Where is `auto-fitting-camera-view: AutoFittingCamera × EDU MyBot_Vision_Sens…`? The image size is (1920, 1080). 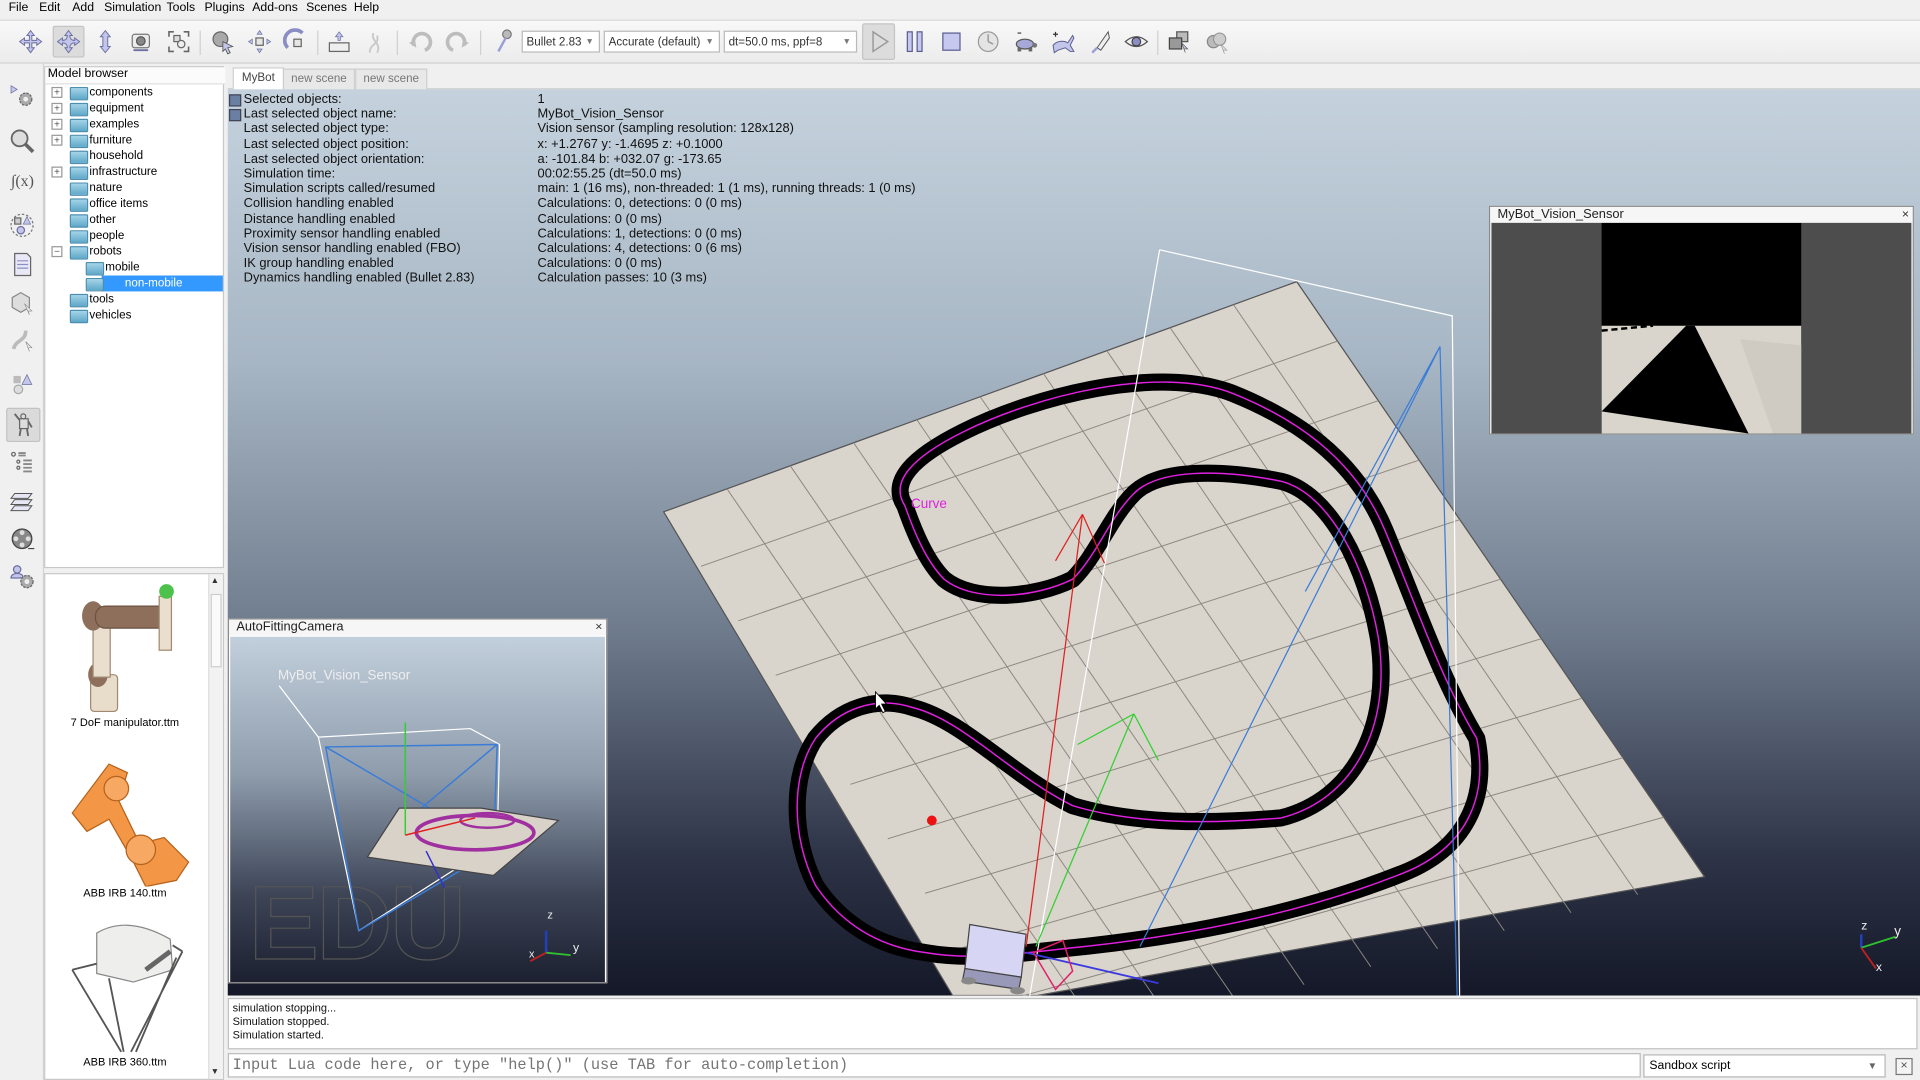
auto-fitting-camera-view: AutoFittingCamera × EDU MyBot_Vision_Sens… is located at coordinates (417, 801).